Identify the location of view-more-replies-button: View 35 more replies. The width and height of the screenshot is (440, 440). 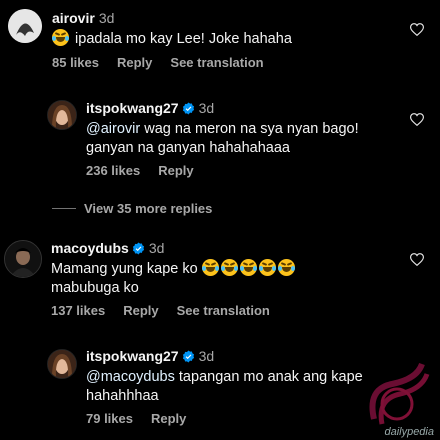
(132, 208).